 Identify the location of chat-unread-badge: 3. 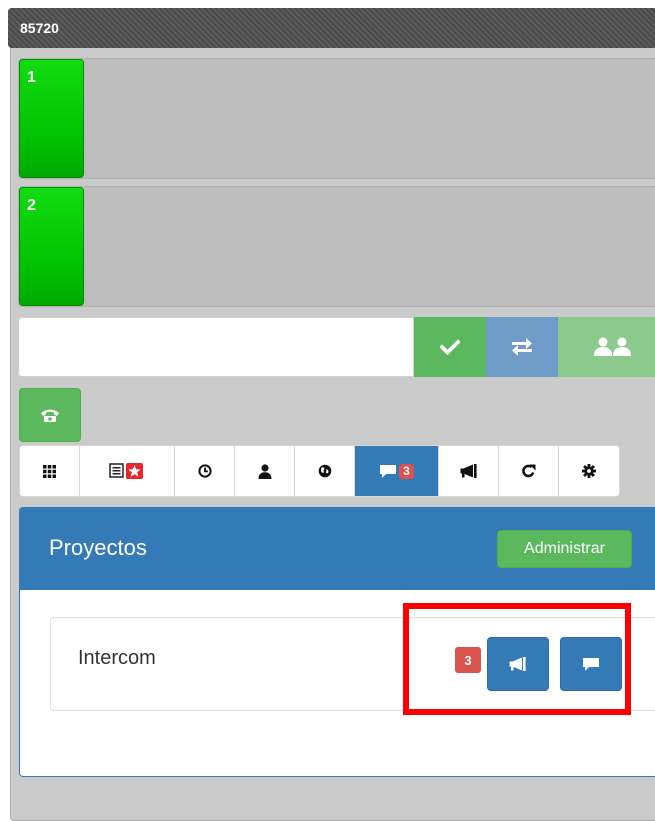
(406, 471).